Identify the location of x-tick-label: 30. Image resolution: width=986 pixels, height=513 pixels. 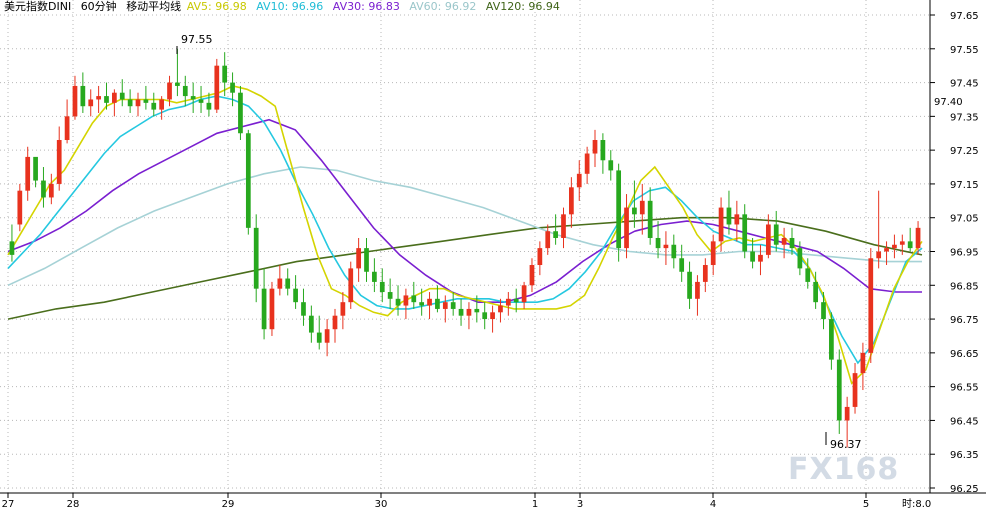
(381, 504).